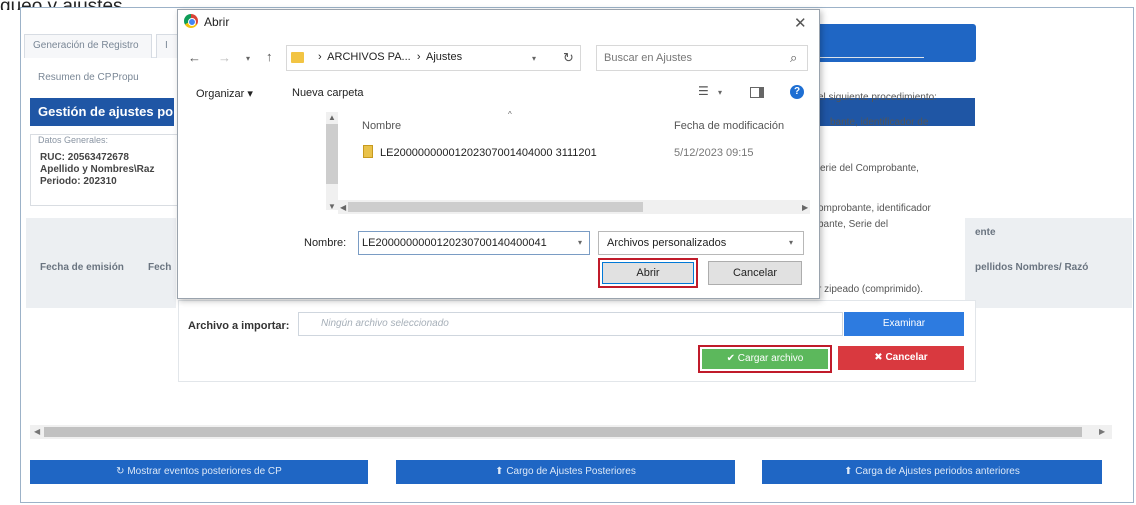  Describe the element at coordinates (1032, 267) in the screenshot. I see `col-apellidos: pellidos Nombres/ Razó` at that location.